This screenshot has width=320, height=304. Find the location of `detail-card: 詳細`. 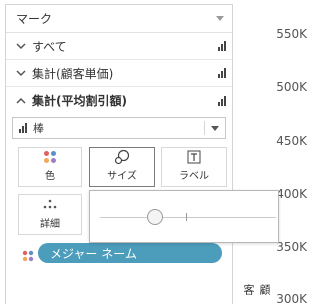

detail-card: 詳細 is located at coordinates (50, 214).